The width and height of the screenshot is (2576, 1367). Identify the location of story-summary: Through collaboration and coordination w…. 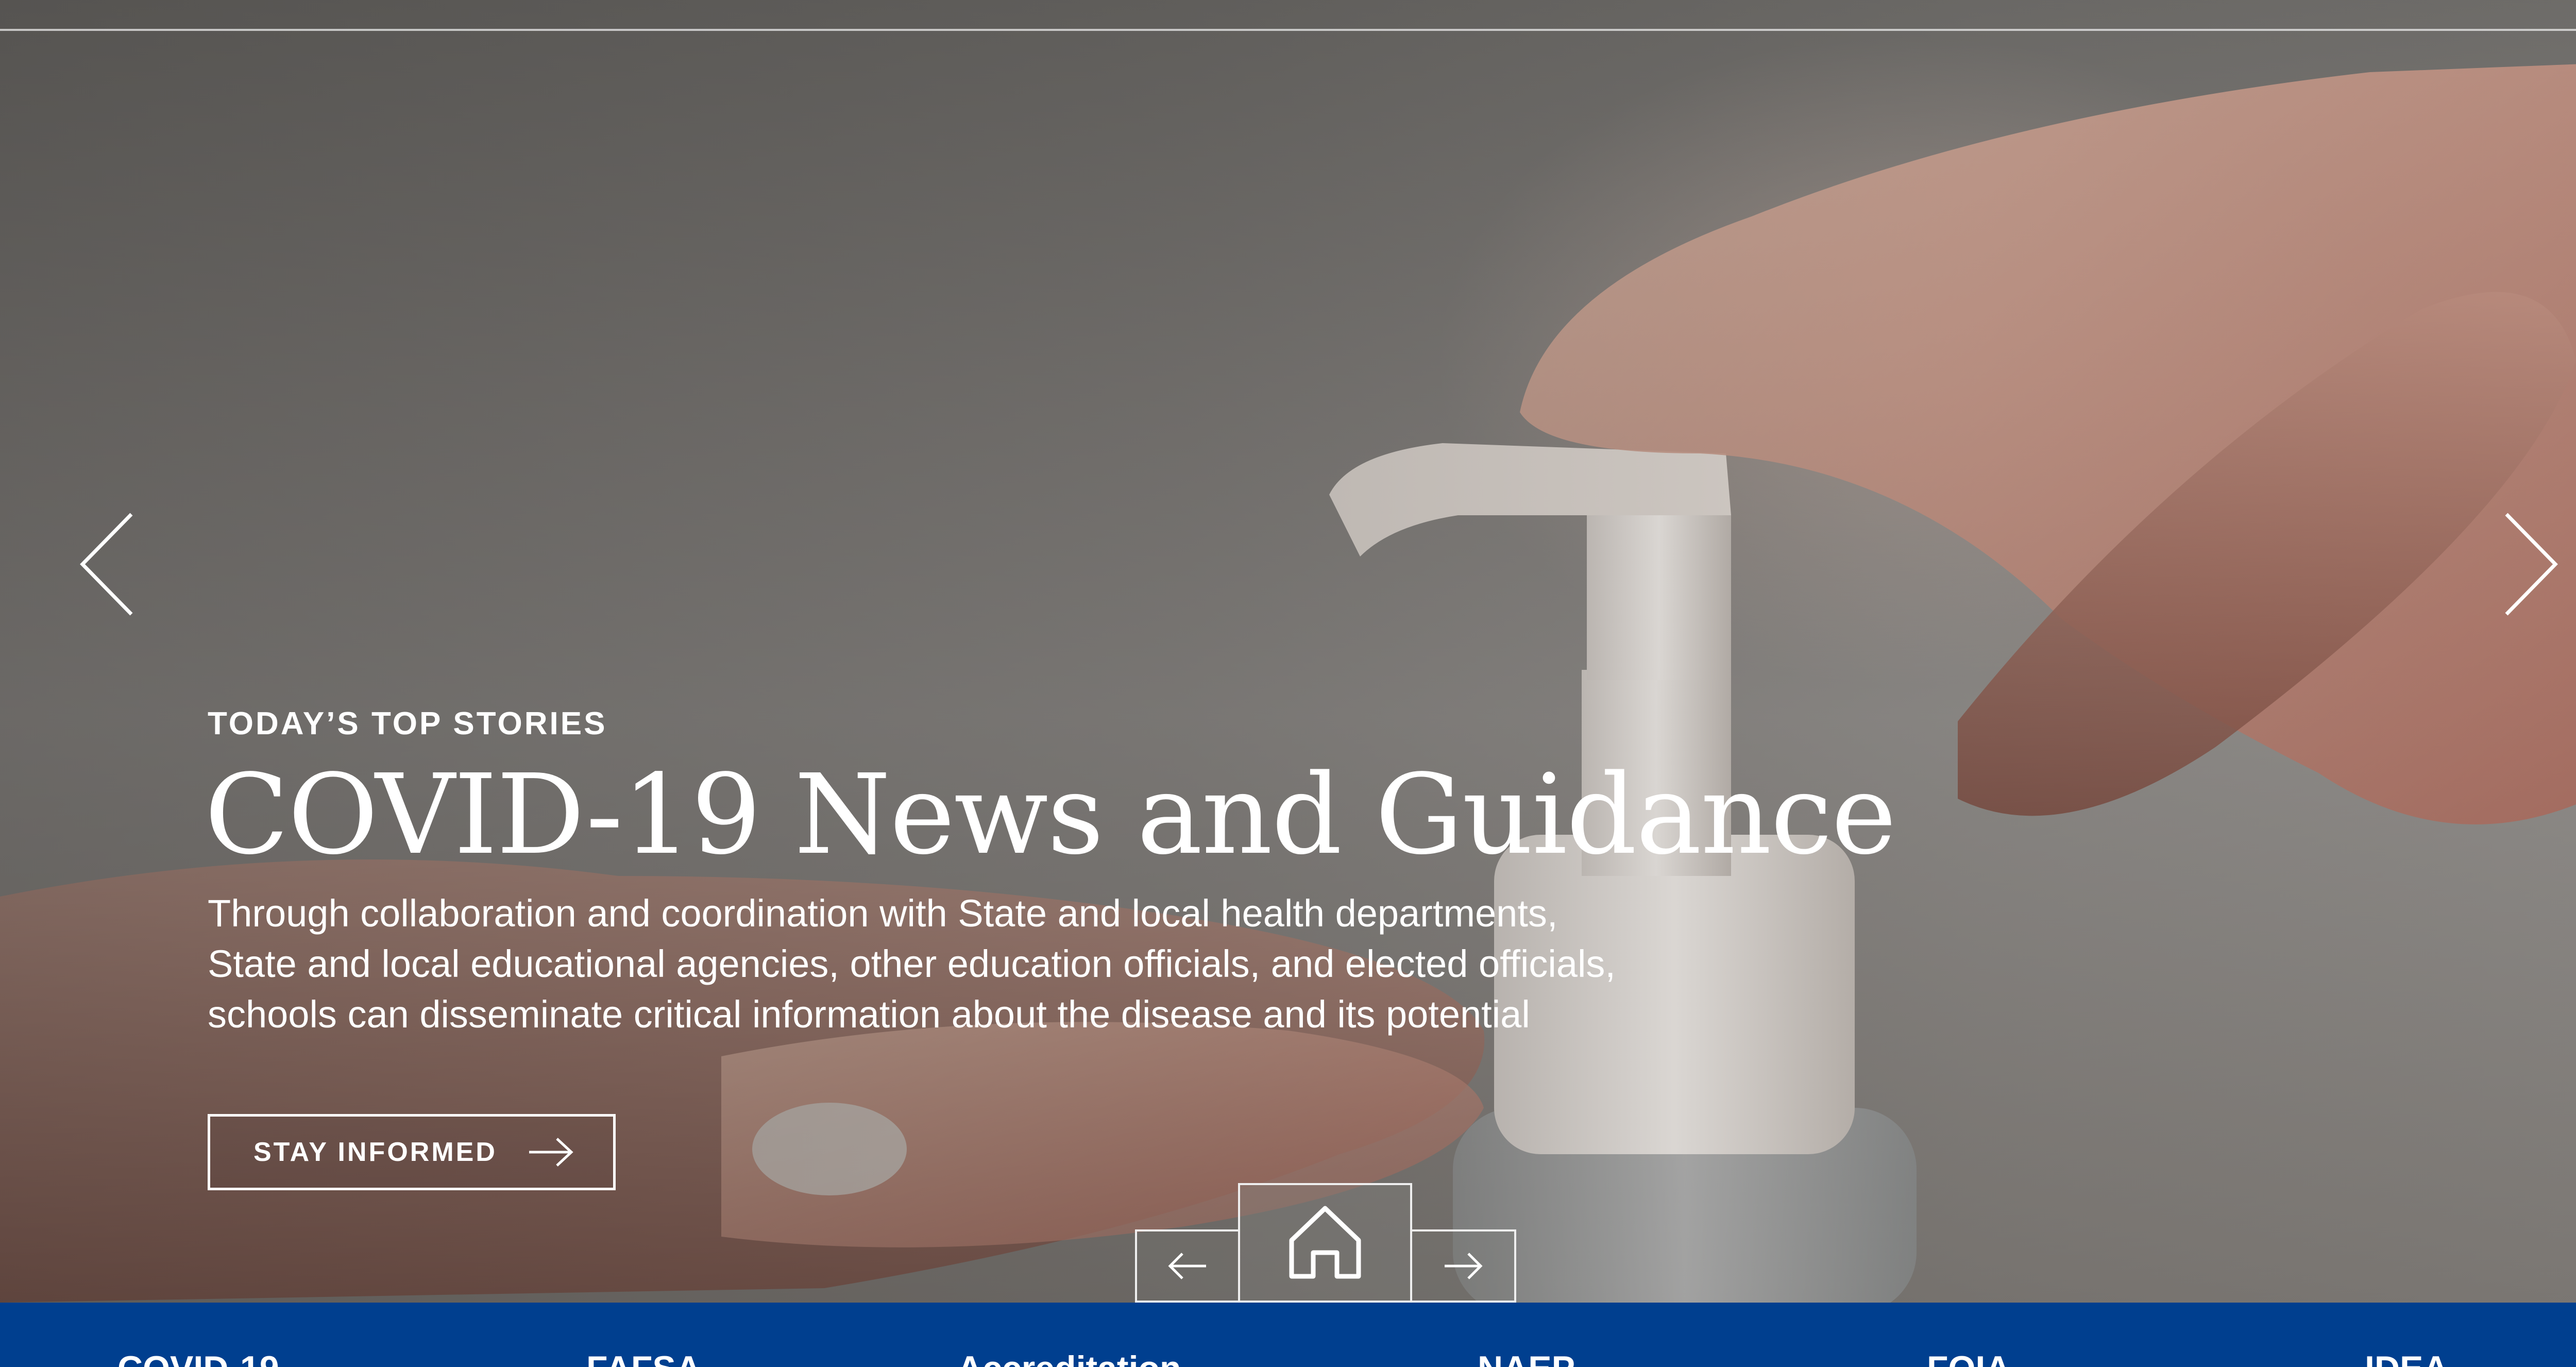
(1032, 964).